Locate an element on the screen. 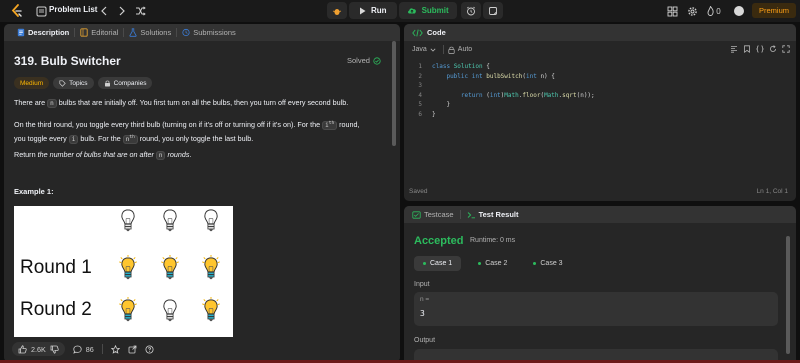 The height and width of the screenshot is (363, 800). case-label: Case 3 is located at coordinates (551, 263).